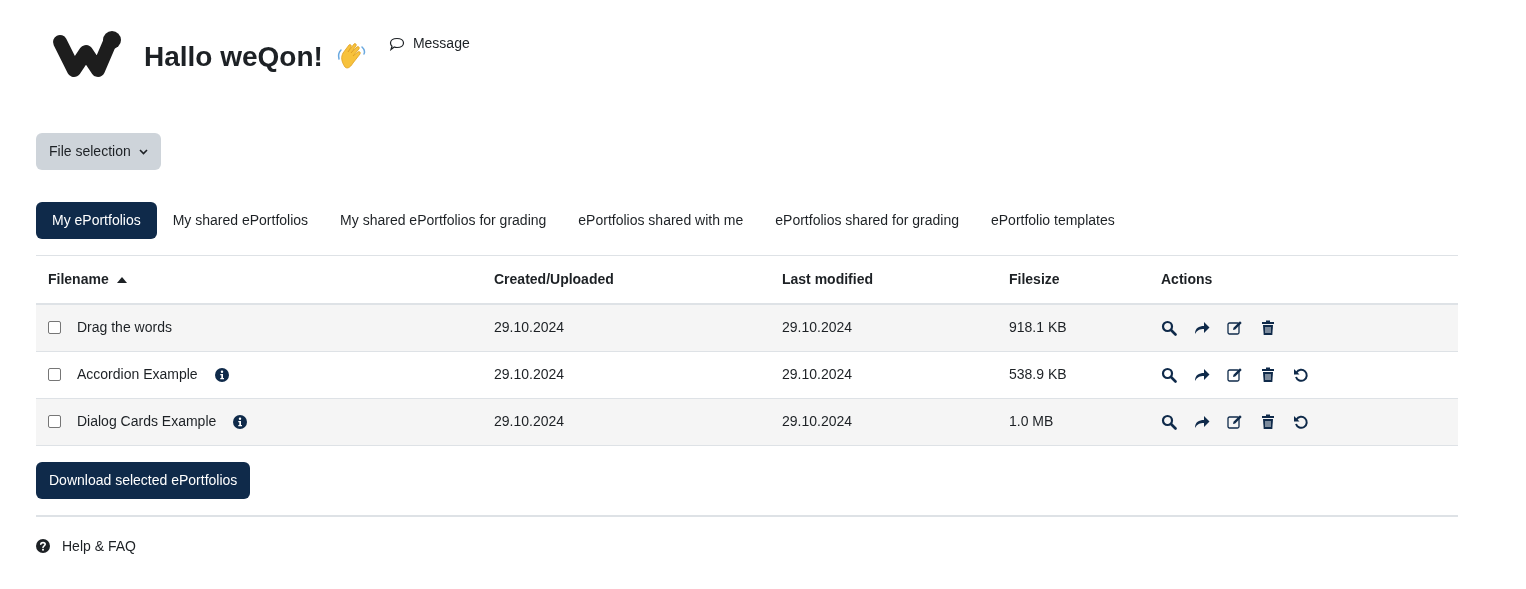  Describe the element at coordinates (1073, 327) in the screenshot. I see `table-cell: 918.1 KB` at that location.